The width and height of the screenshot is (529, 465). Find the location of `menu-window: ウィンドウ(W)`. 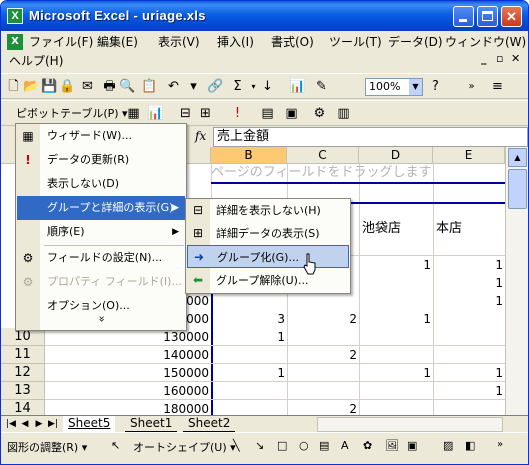

menu-window: ウィンドウ(W) is located at coordinates (485, 42).